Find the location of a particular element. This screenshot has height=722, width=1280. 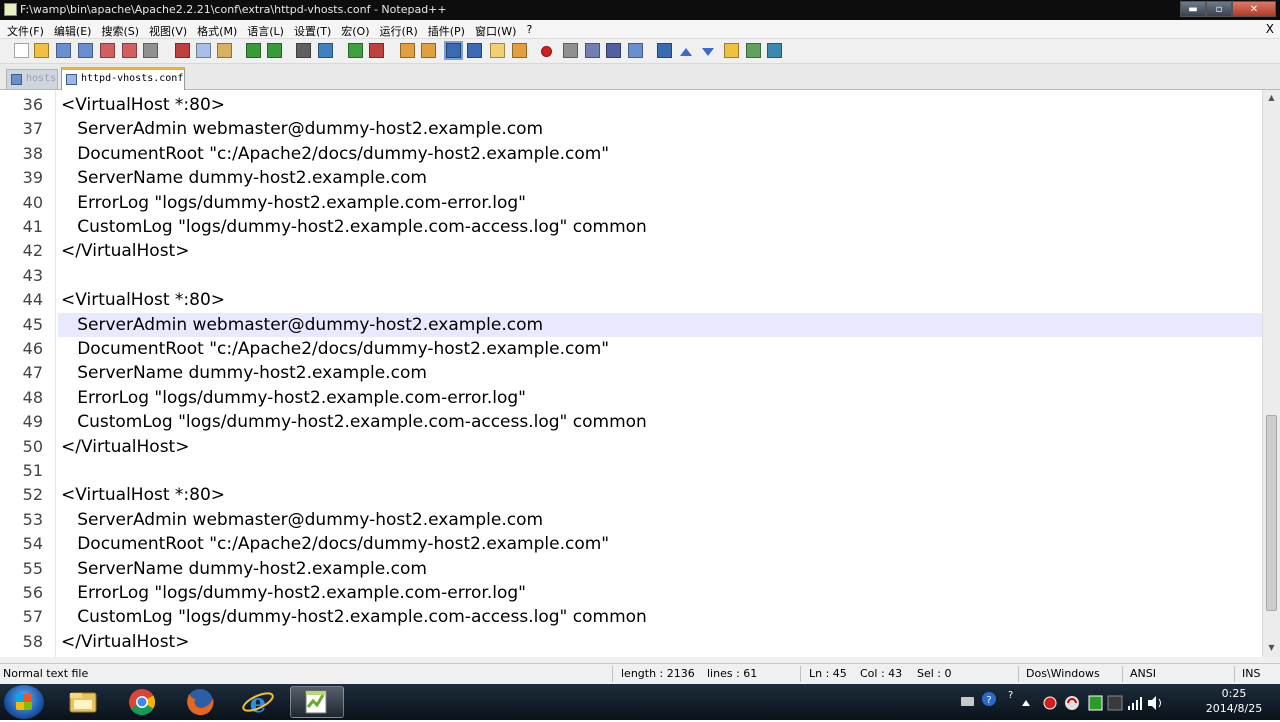

help-icon: ? is located at coordinates (989, 699).